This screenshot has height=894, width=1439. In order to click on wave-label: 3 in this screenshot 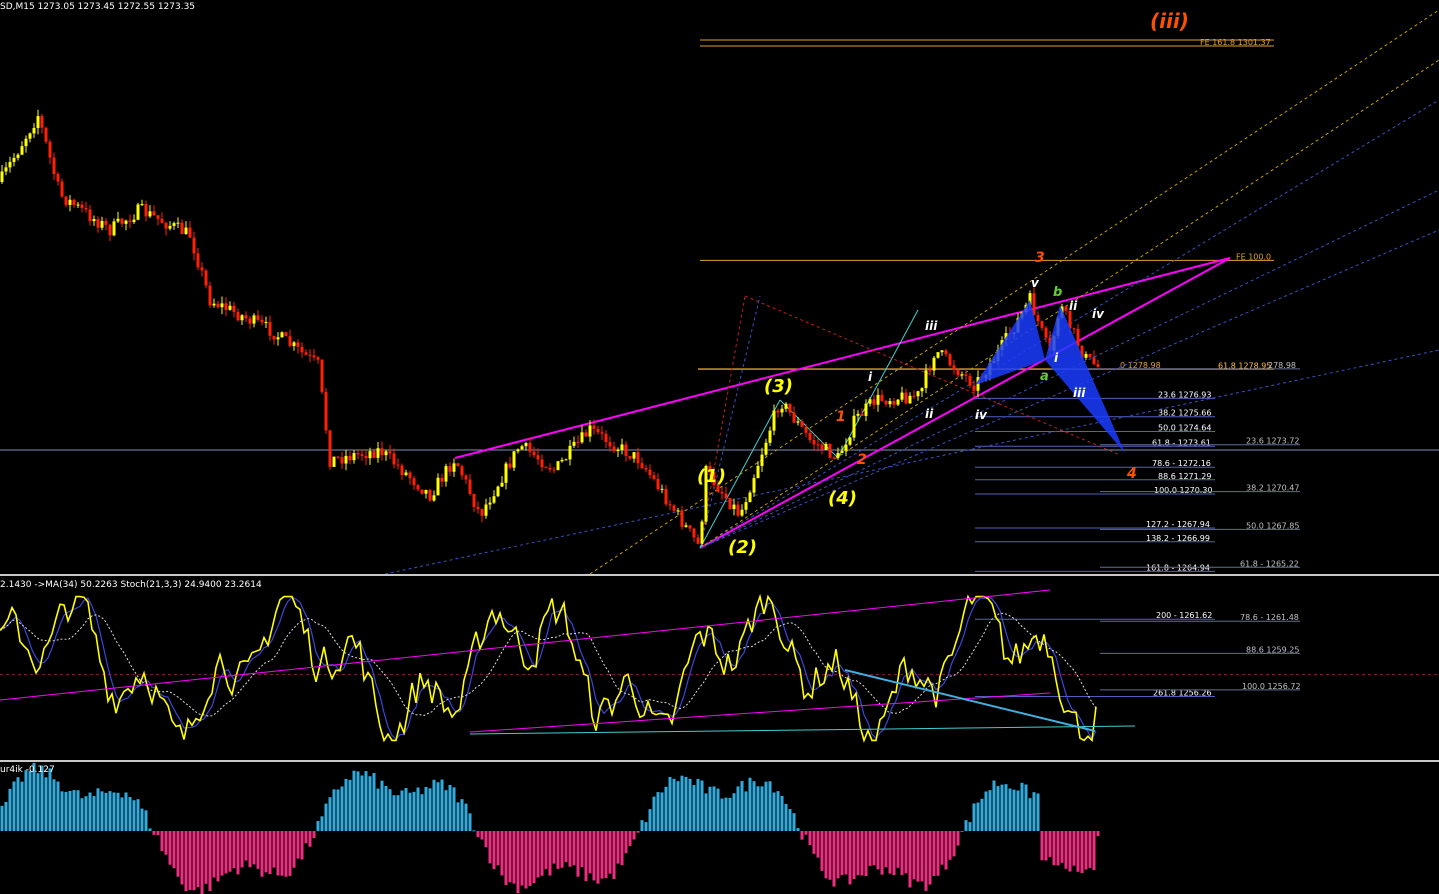, I will do `click(1040, 258)`.